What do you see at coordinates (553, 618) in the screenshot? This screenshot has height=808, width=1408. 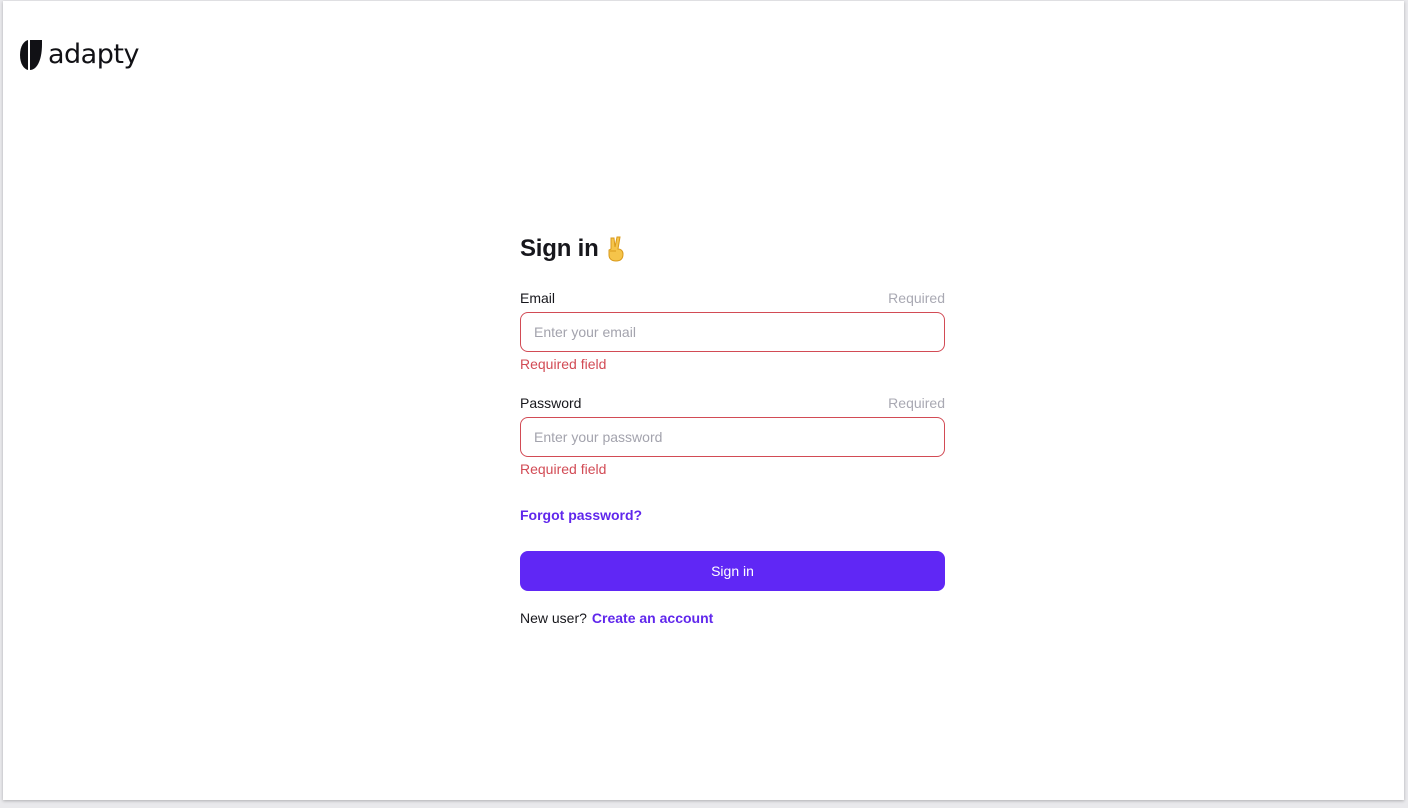 I see `signup-prompt: New user?` at bounding box center [553, 618].